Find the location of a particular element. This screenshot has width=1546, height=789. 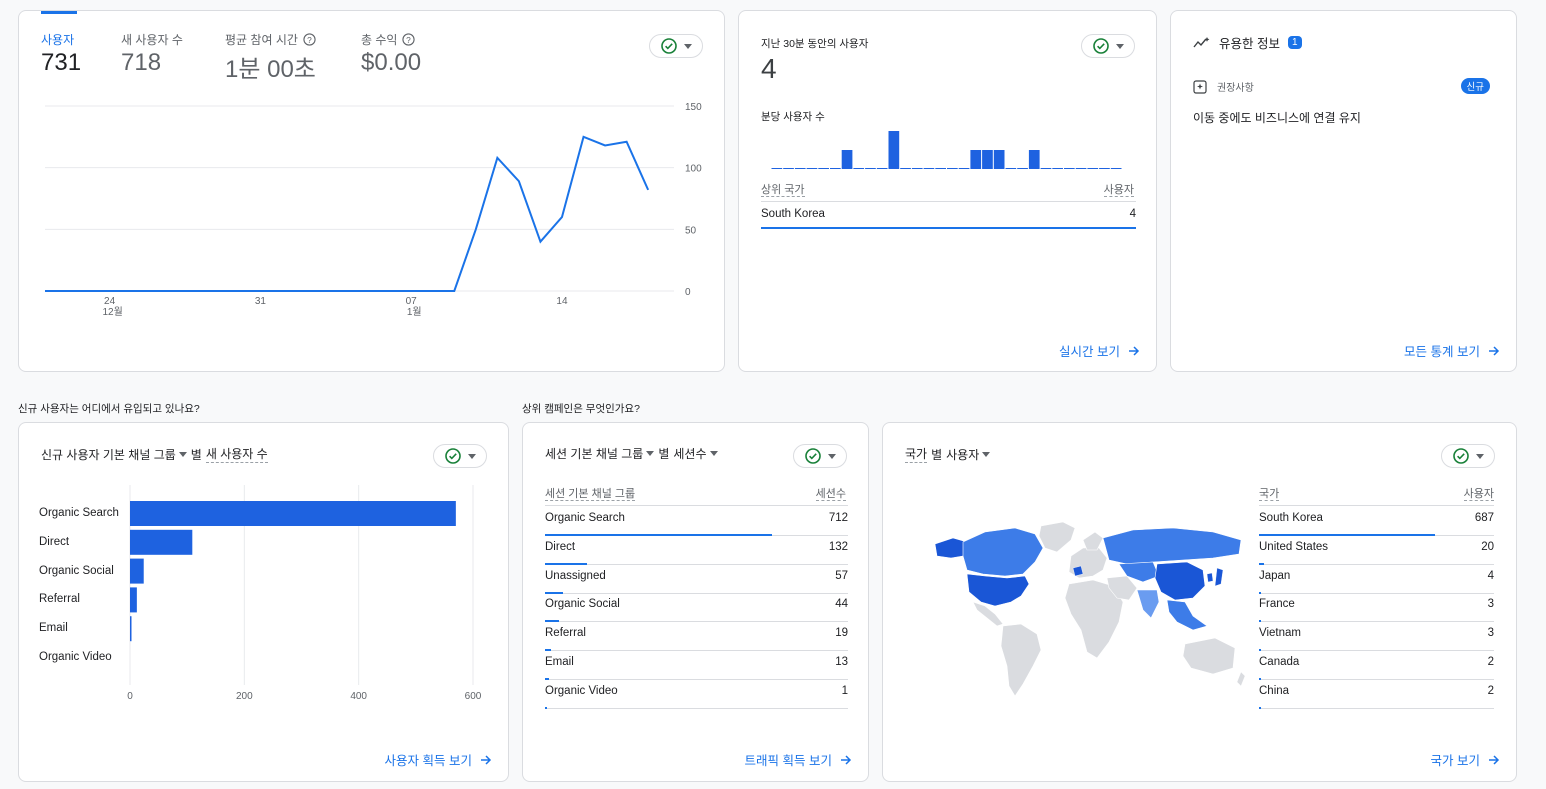

row-value: 132 is located at coordinates (838, 546).